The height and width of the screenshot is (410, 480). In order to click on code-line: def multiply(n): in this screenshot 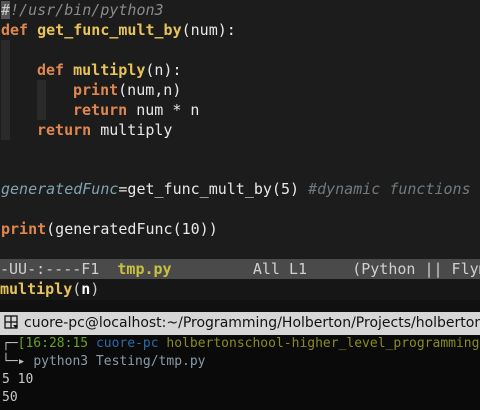, I will do `click(109, 70)`.